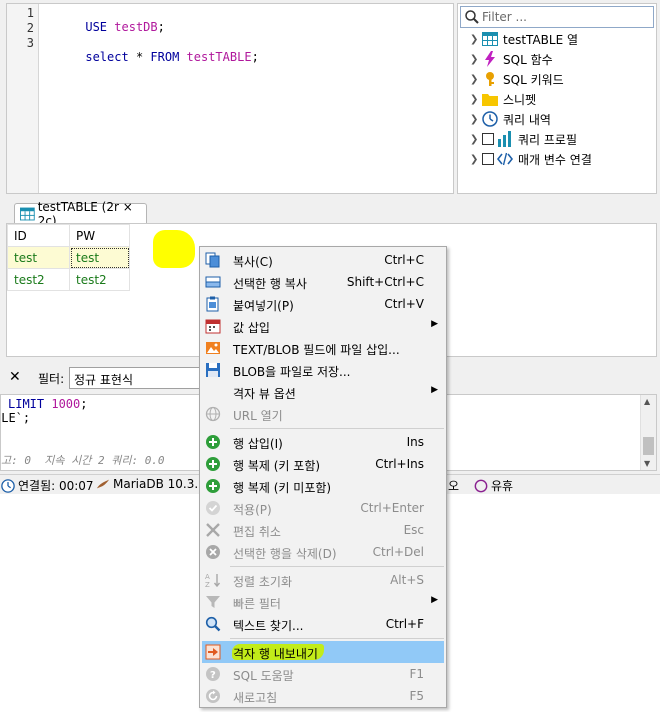 The image size is (660, 712). What do you see at coordinates (213, 486) in the screenshot?
I see `plus-green-icon` at bounding box center [213, 486].